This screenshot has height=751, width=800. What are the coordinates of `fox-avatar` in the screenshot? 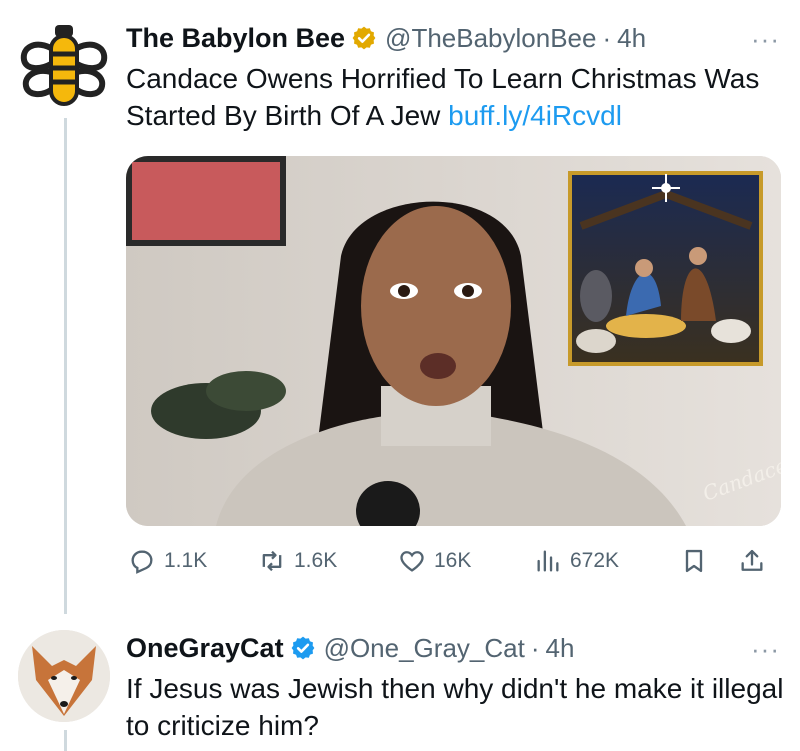 It's located at (64, 676).